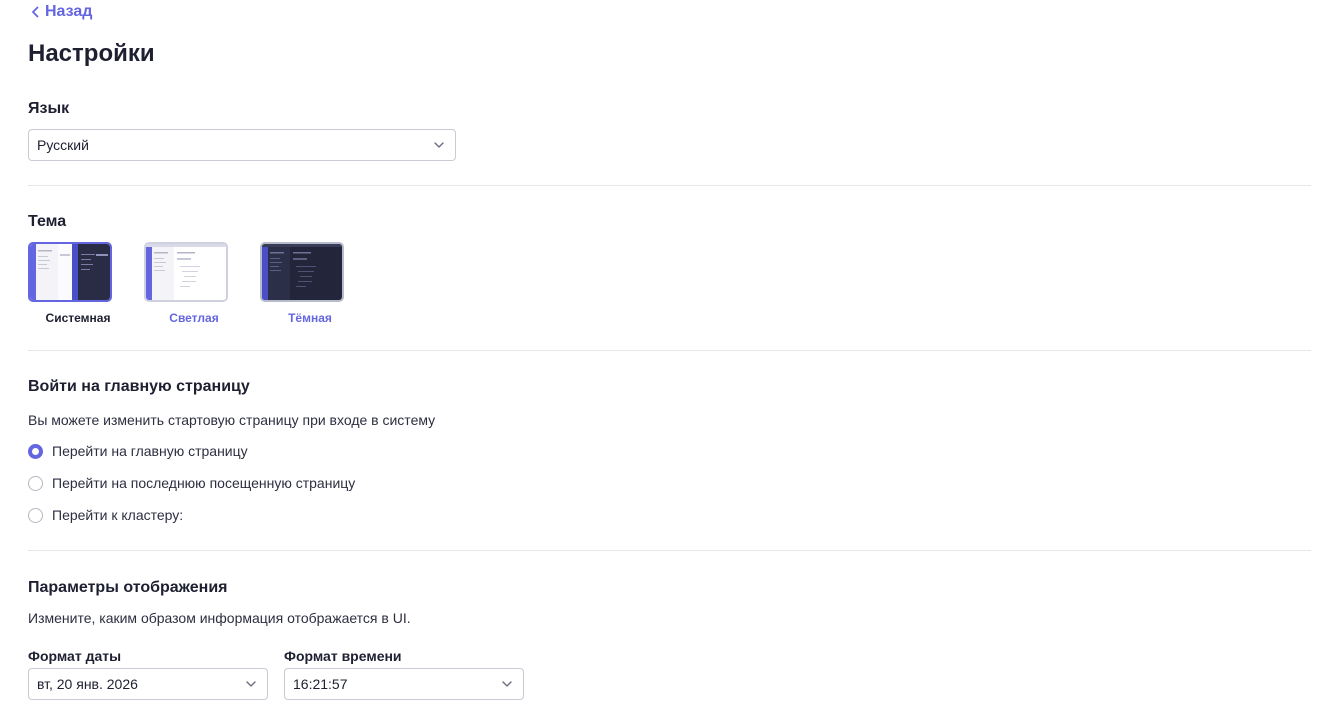  I want to click on theme-section-title: Тема, so click(47, 221).